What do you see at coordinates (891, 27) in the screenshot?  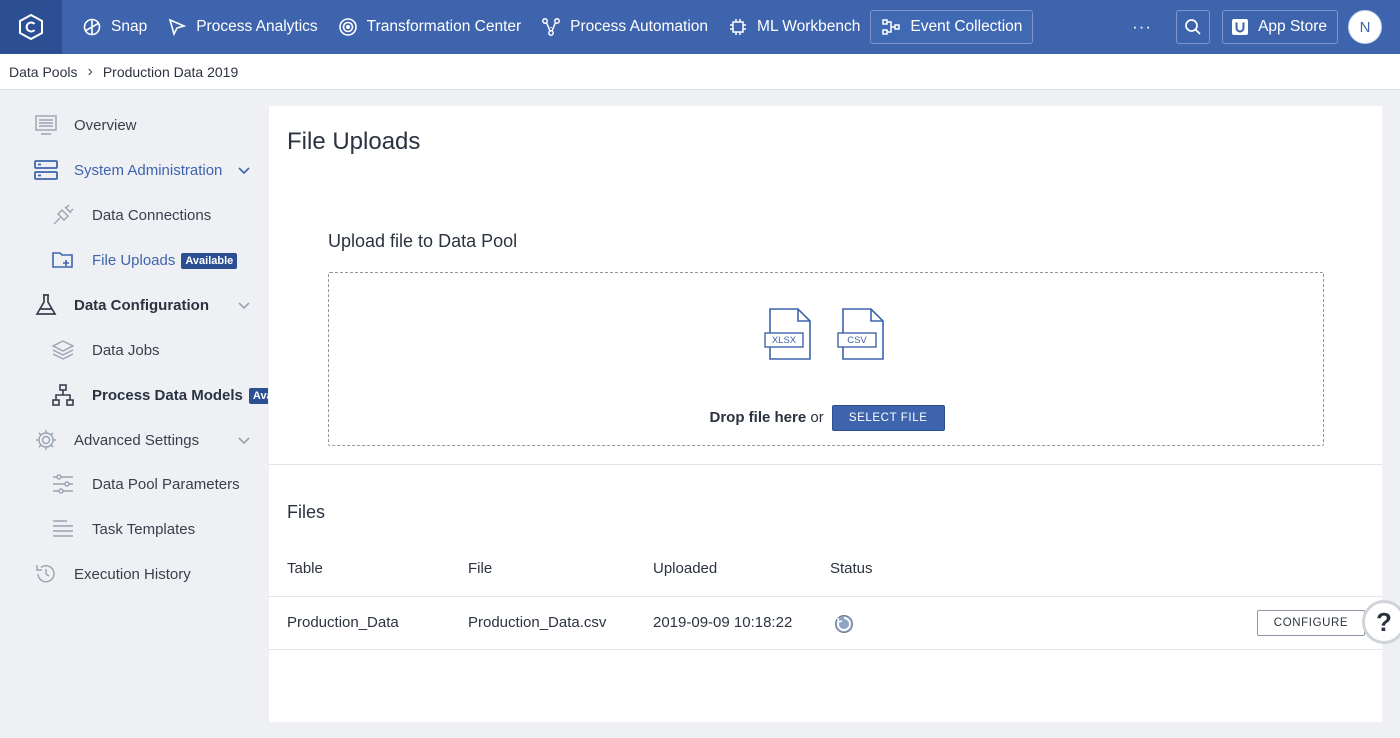 I see `event-collection-icon` at bounding box center [891, 27].